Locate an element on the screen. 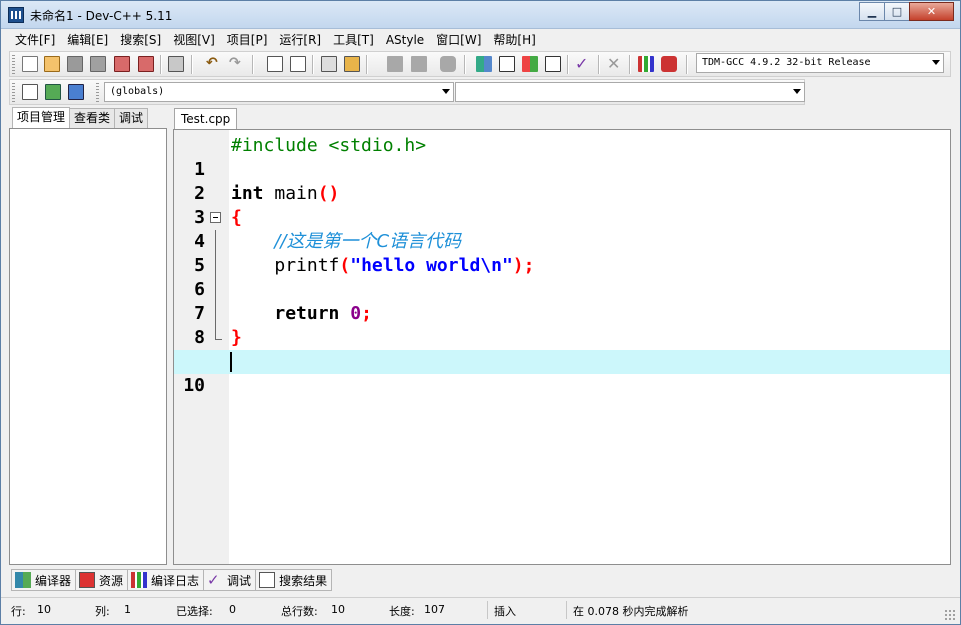 This screenshot has height=625, width=961. code-line: 6 printf("hello world\n"); is located at coordinates (562, 277).